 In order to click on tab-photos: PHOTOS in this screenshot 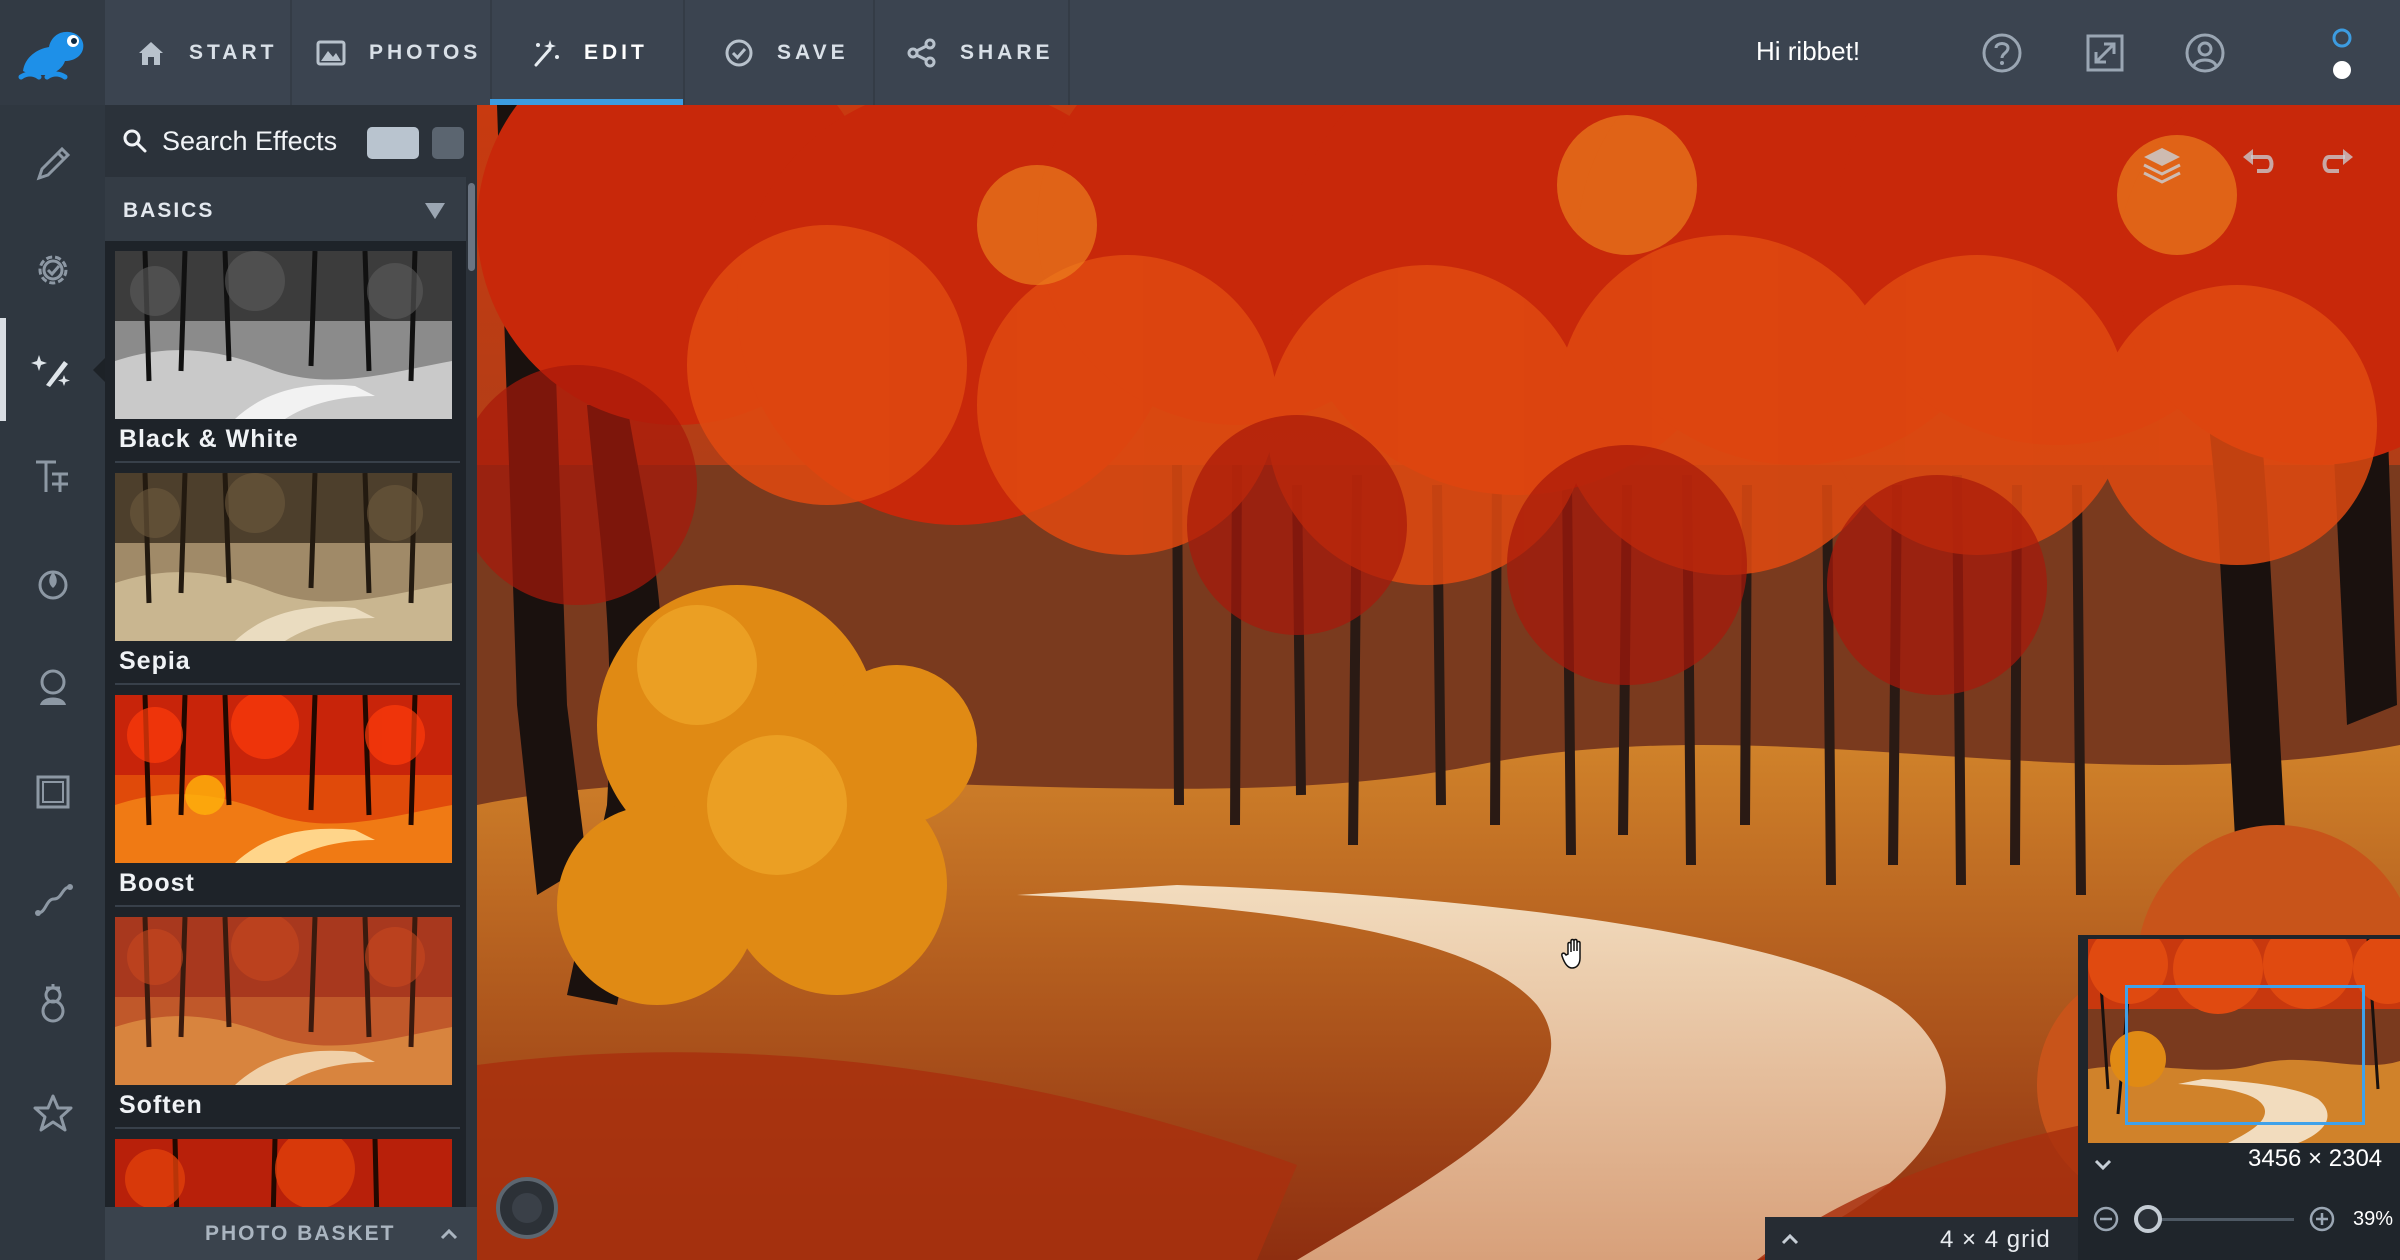, I will do `click(398, 52)`.